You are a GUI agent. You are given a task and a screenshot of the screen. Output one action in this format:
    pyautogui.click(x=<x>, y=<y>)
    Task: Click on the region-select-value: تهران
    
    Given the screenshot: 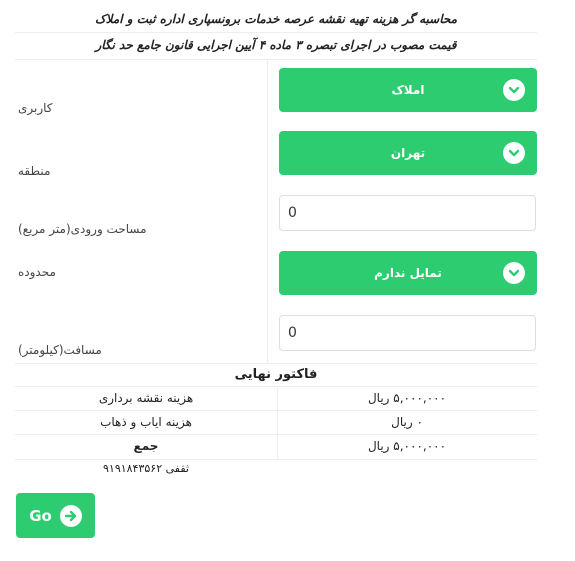 What is the action you would take?
    pyautogui.click(x=408, y=153)
    